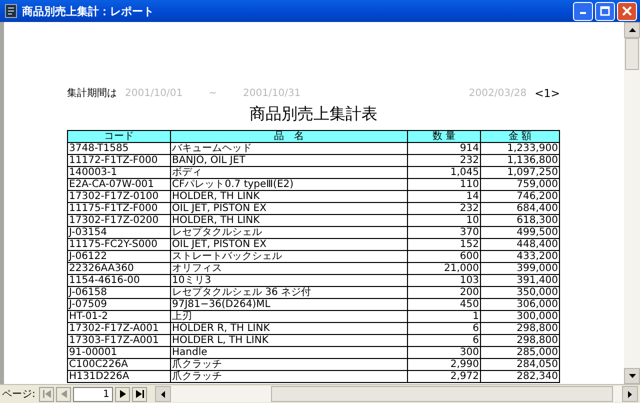 This screenshot has height=403, width=640. I want to click on close-button, so click(627, 11).